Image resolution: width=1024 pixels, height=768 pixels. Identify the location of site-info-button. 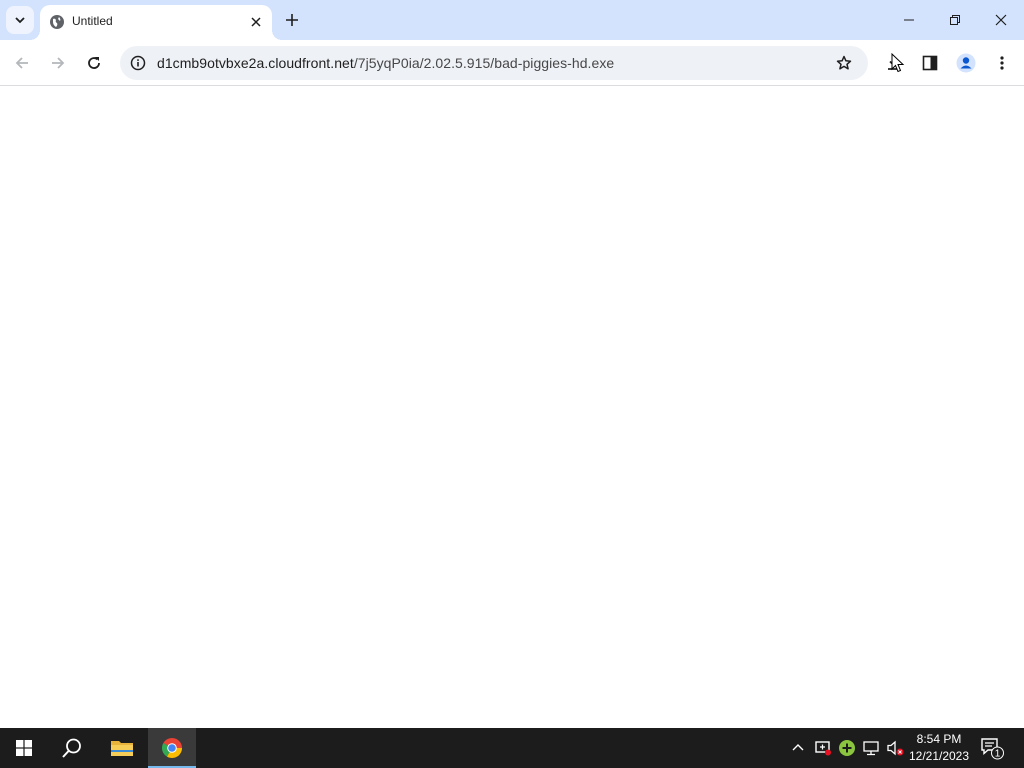
(138, 63).